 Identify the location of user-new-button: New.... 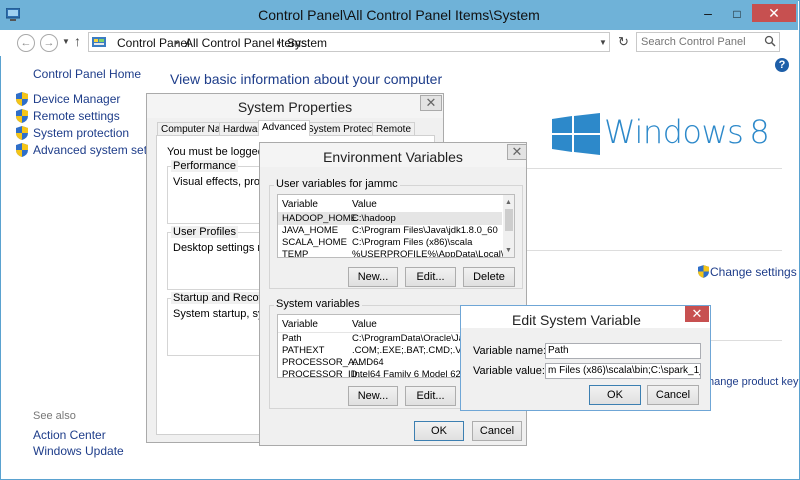
(373, 277).